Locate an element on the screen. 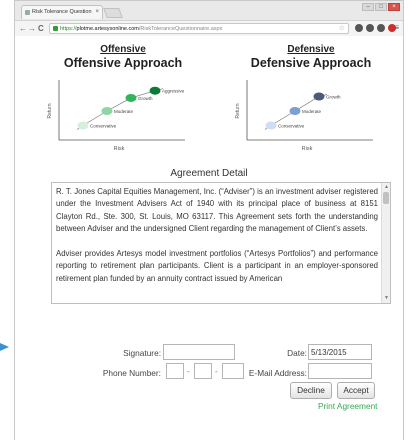  browser-tab: Risk Tolerance Question × is located at coordinates (62, 12).